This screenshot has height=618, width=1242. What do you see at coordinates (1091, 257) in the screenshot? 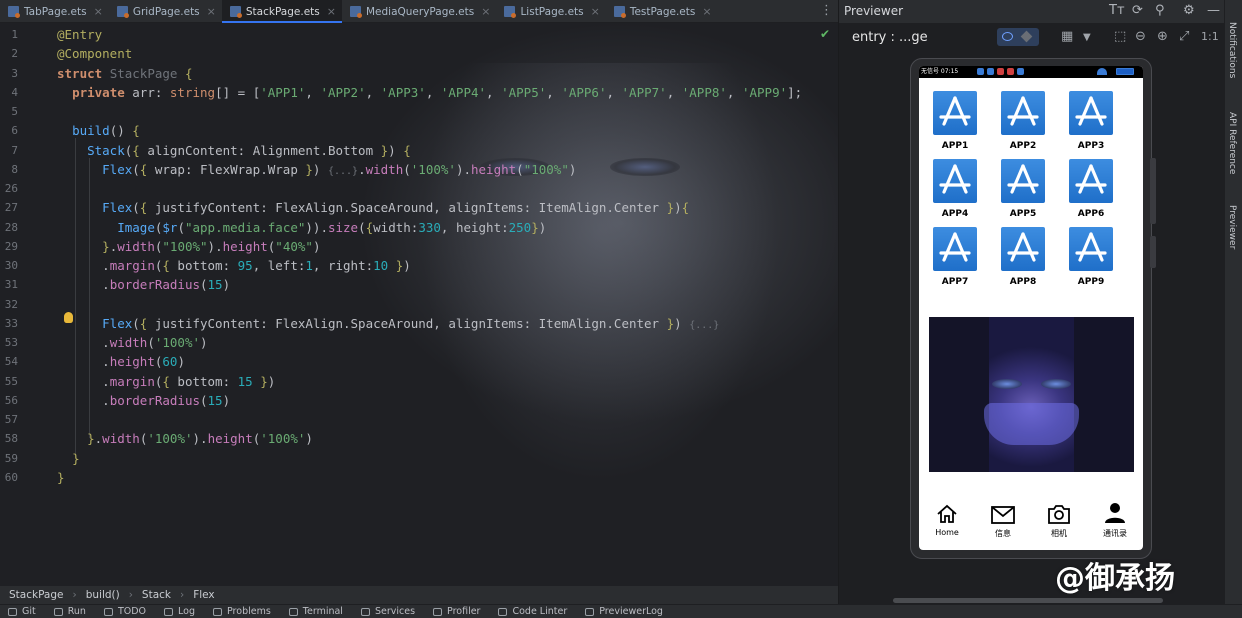
I see `app-item: APP9` at bounding box center [1091, 257].